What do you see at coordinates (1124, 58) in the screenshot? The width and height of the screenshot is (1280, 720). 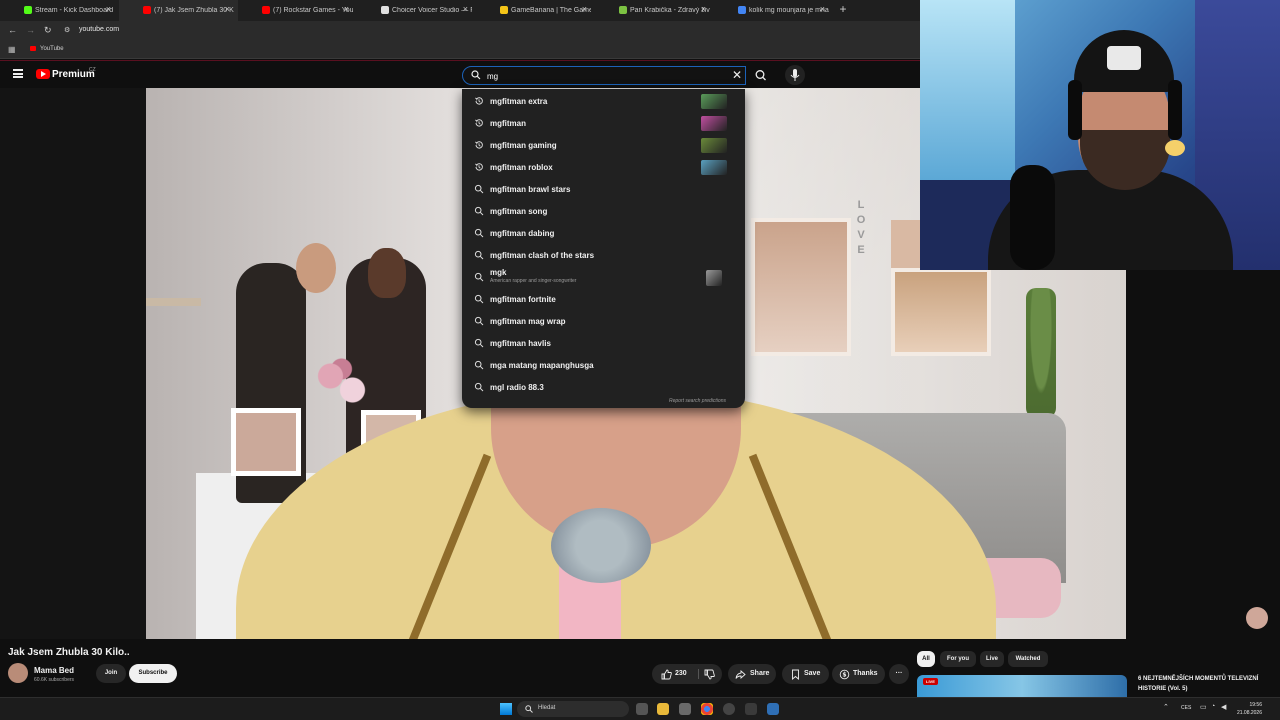 I see `webcam-cap-logo` at bounding box center [1124, 58].